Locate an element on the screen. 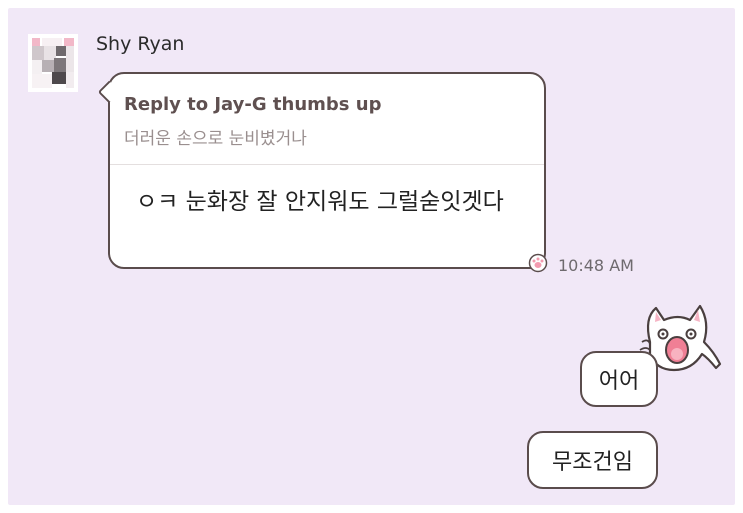  avatar is located at coordinates (53, 63).